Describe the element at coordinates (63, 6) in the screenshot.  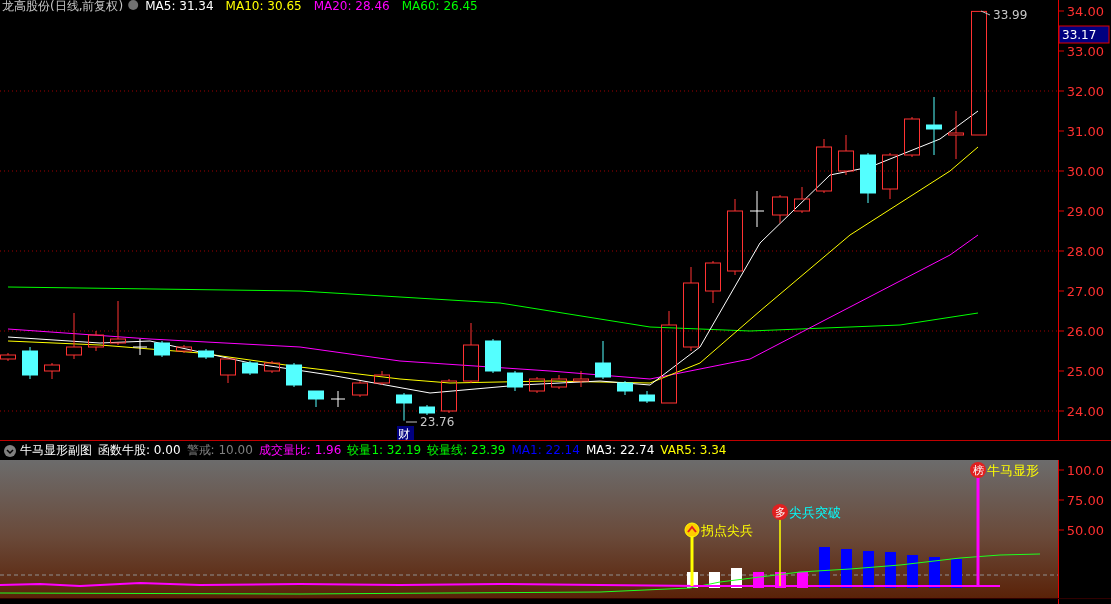
I see `chart-title: 龙高股份(日线,前复权)` at that location.